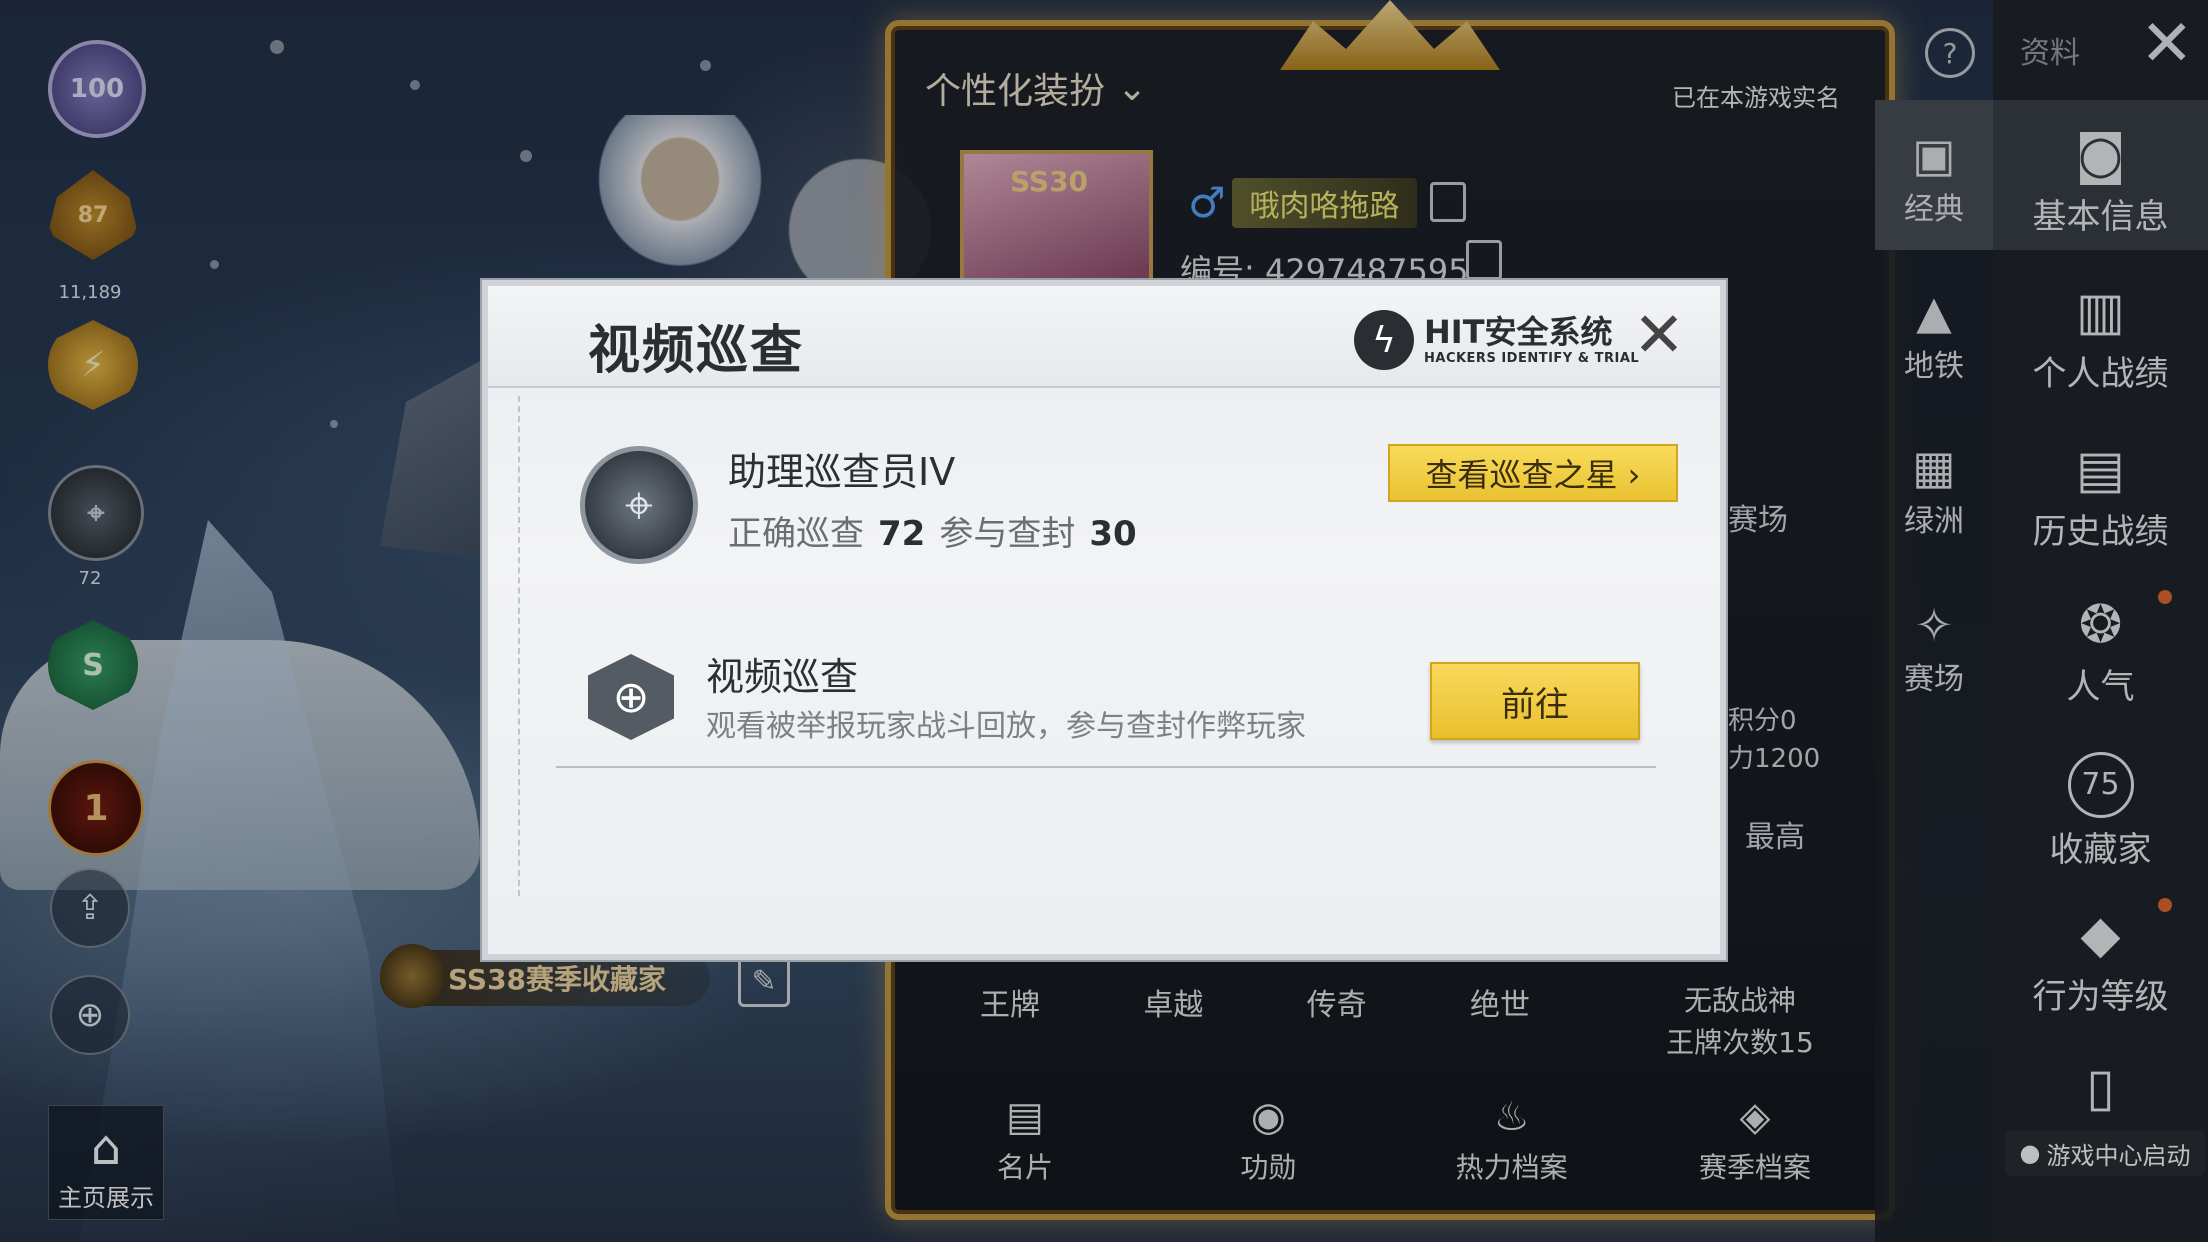 Image resolution: width=2208 pixels, height=1242 pixels. What do you see at coordinates (1384, 340) in the screenshot?
I see `lightning-logo-icon: ϟ` at bounding box center [1384, 340].